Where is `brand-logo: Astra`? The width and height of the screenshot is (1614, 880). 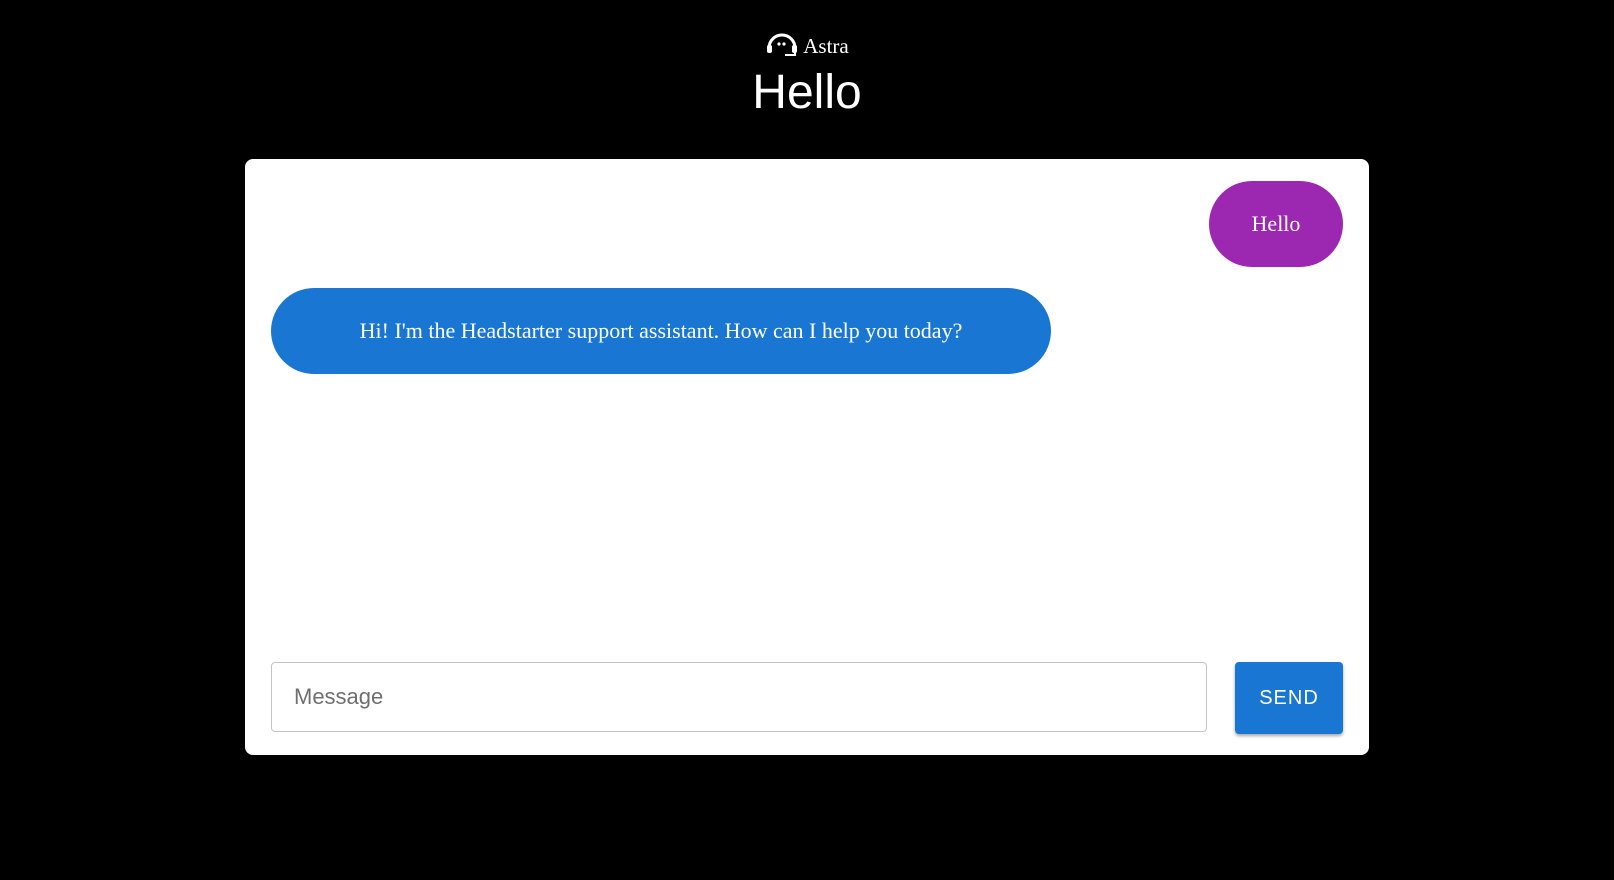
brand-logo: Astra is located at coordinates (807, 42).